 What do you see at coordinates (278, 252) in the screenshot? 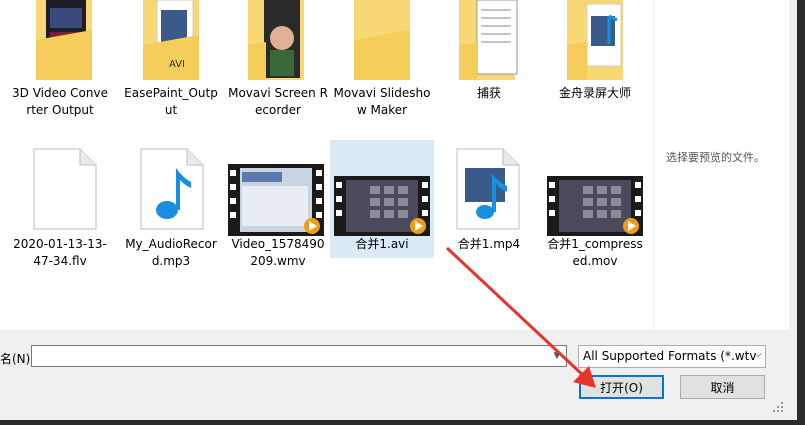
I see `file-label: Video_1578490209.wmv` at bounding box center [278, 252].